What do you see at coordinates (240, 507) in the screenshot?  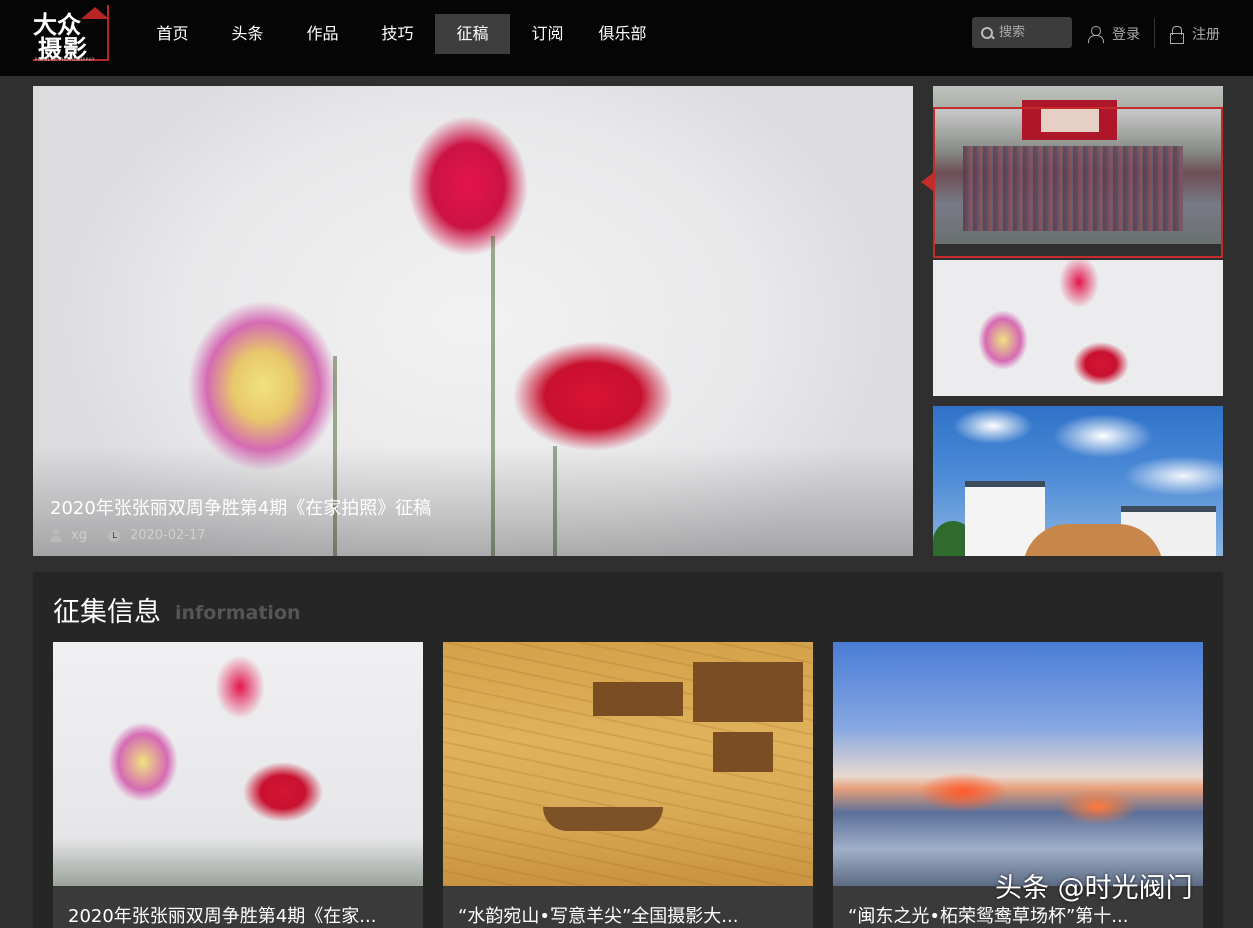 I see `hero-title: 2020年张张丽双周争胜第4期《在家拍照》征稿` at bounding box center [240, 507].